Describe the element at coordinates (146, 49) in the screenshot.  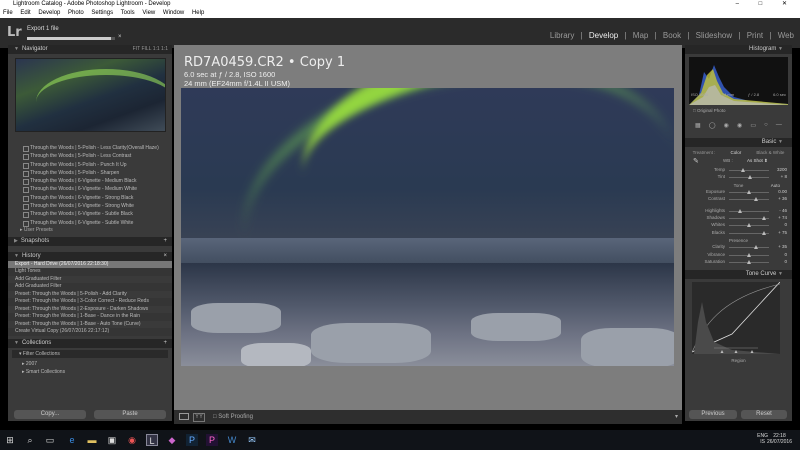
I see `zoom-fill: FILL` at that location.